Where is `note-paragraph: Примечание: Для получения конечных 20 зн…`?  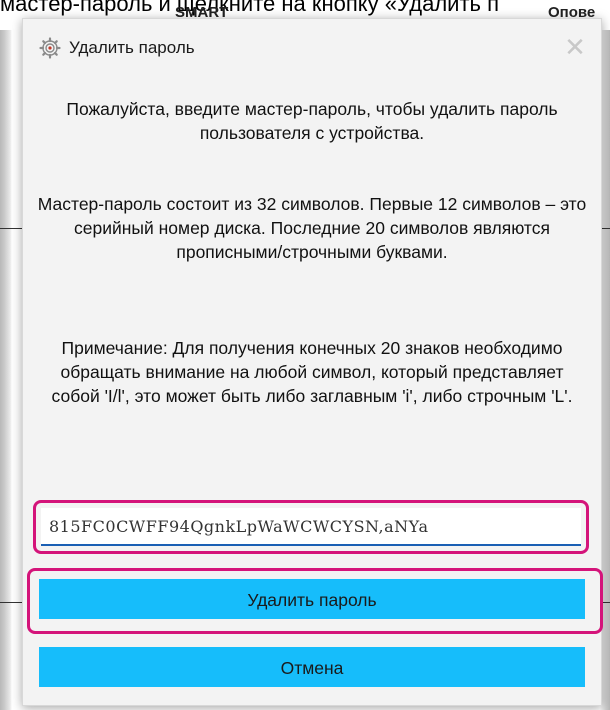 note-paragraph: Примечание: Для получения конечных 20 зн… is located at coordinates (312, 372).